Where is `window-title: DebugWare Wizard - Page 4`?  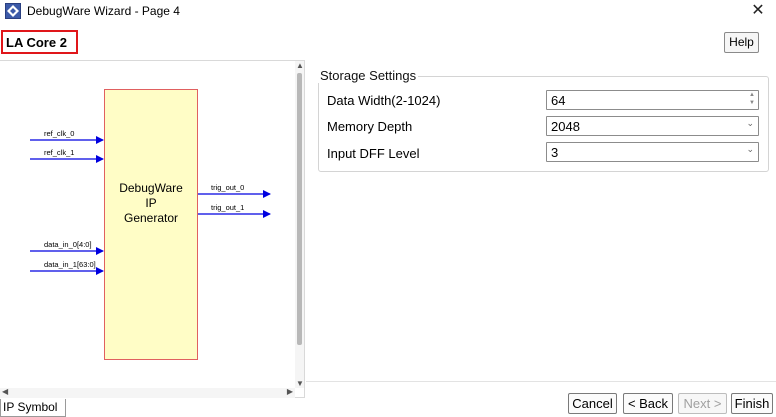 window-title: DebugWare Wizard - Page 4 is located at coordinates (103, 11).